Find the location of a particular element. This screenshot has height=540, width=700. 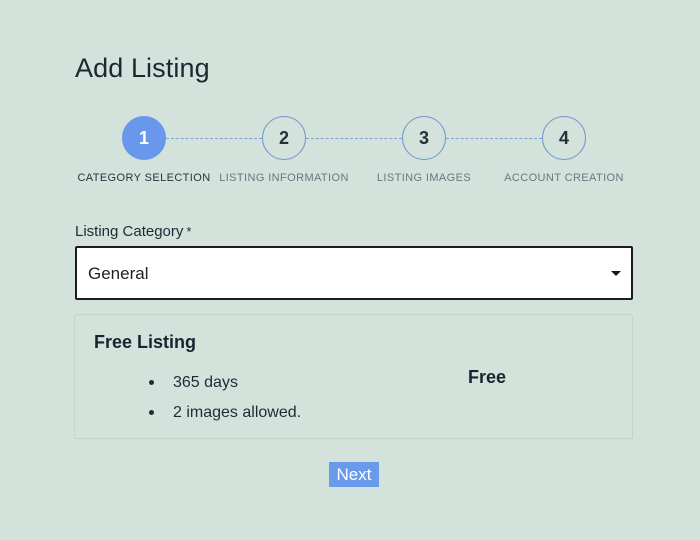

plan-name: Free Listing is located at coordinates (145, 342).